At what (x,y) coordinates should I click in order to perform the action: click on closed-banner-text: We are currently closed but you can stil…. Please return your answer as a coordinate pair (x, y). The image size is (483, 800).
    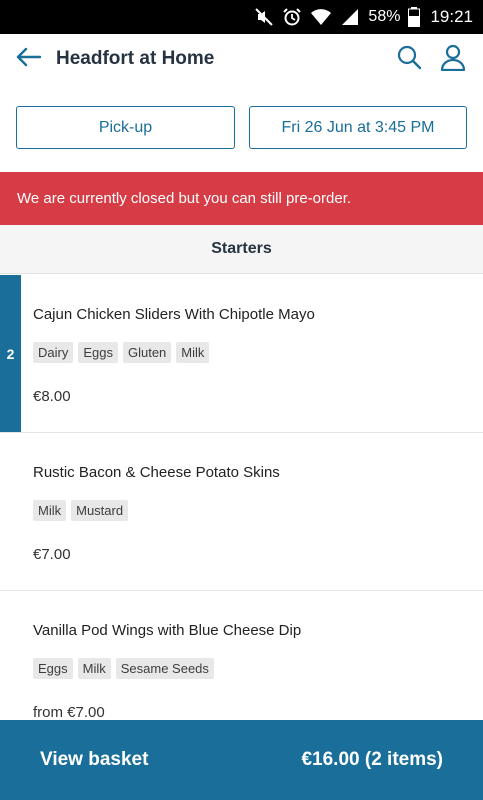
    Looking at the image, I should click on (184, 198).